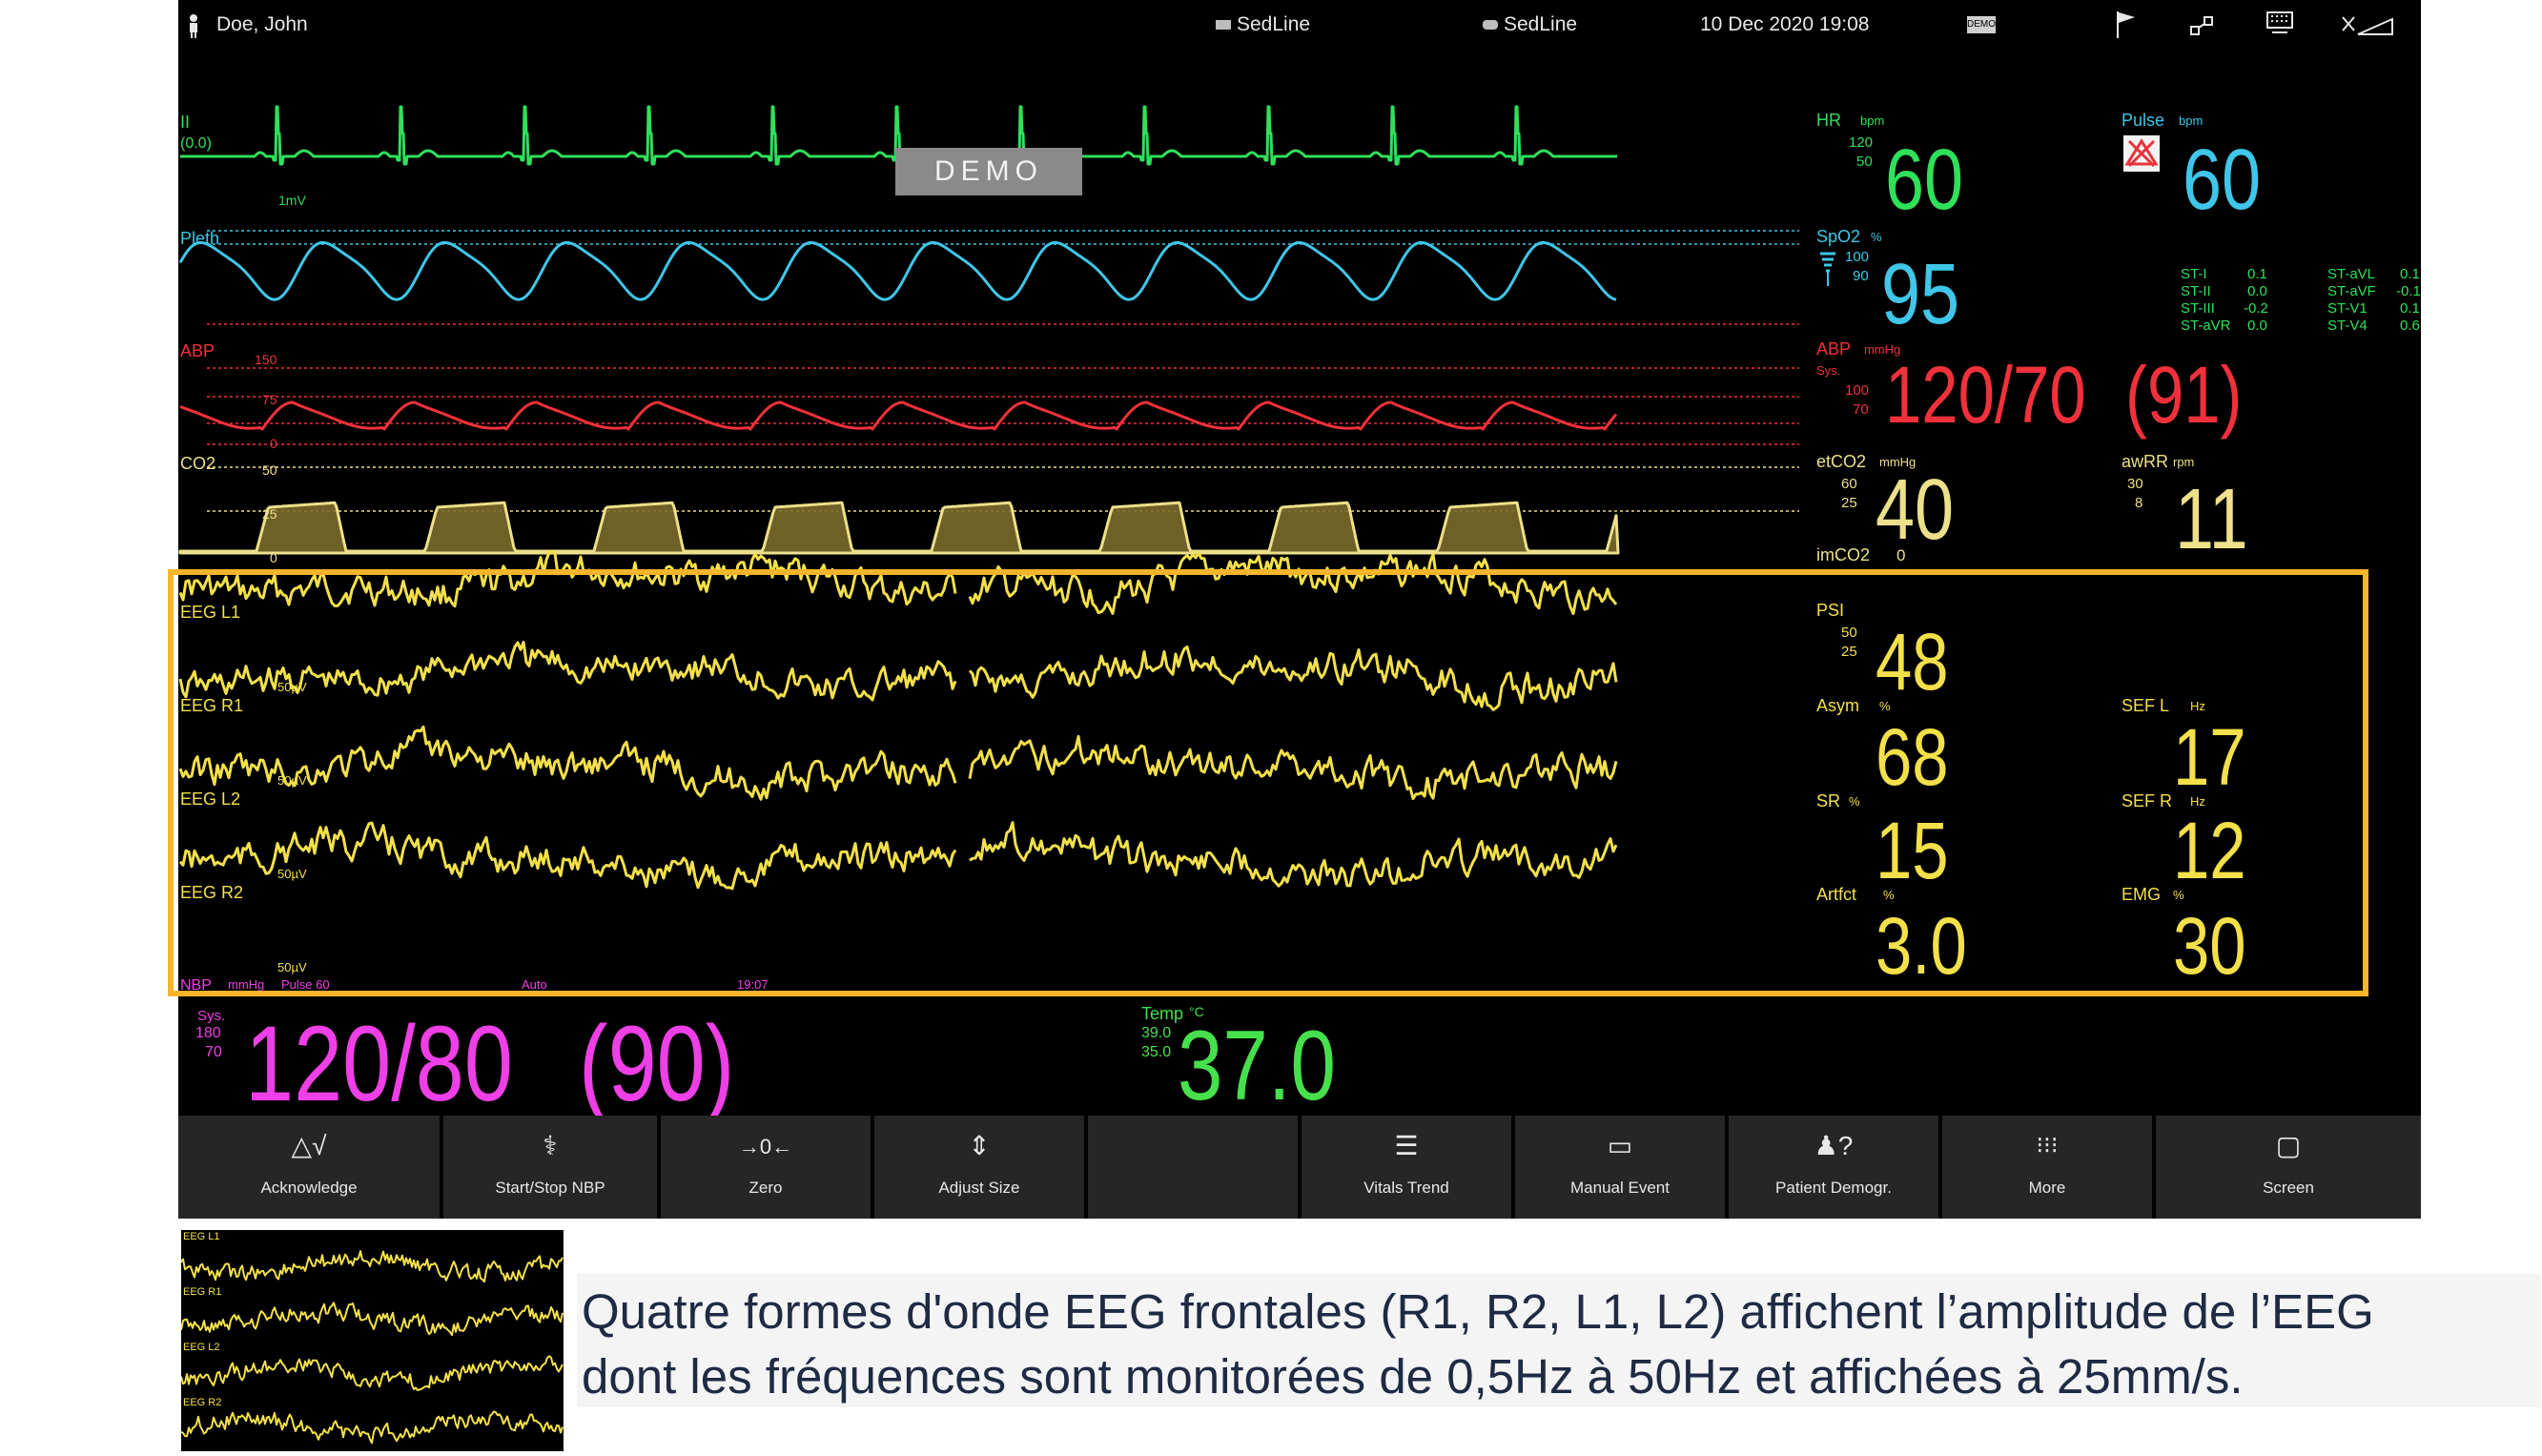  Describe the element at coordinates (899, 528) in the screenshot. I see `co2-waveform` at that location.